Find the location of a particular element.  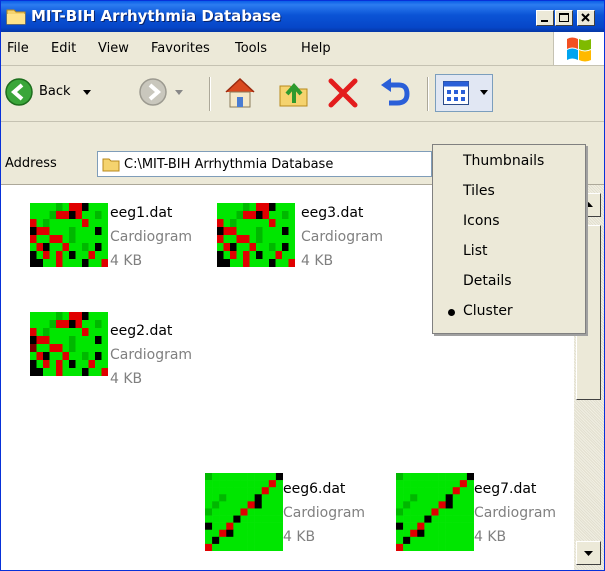

scroll-down-button is located at coordinates (588, 553).